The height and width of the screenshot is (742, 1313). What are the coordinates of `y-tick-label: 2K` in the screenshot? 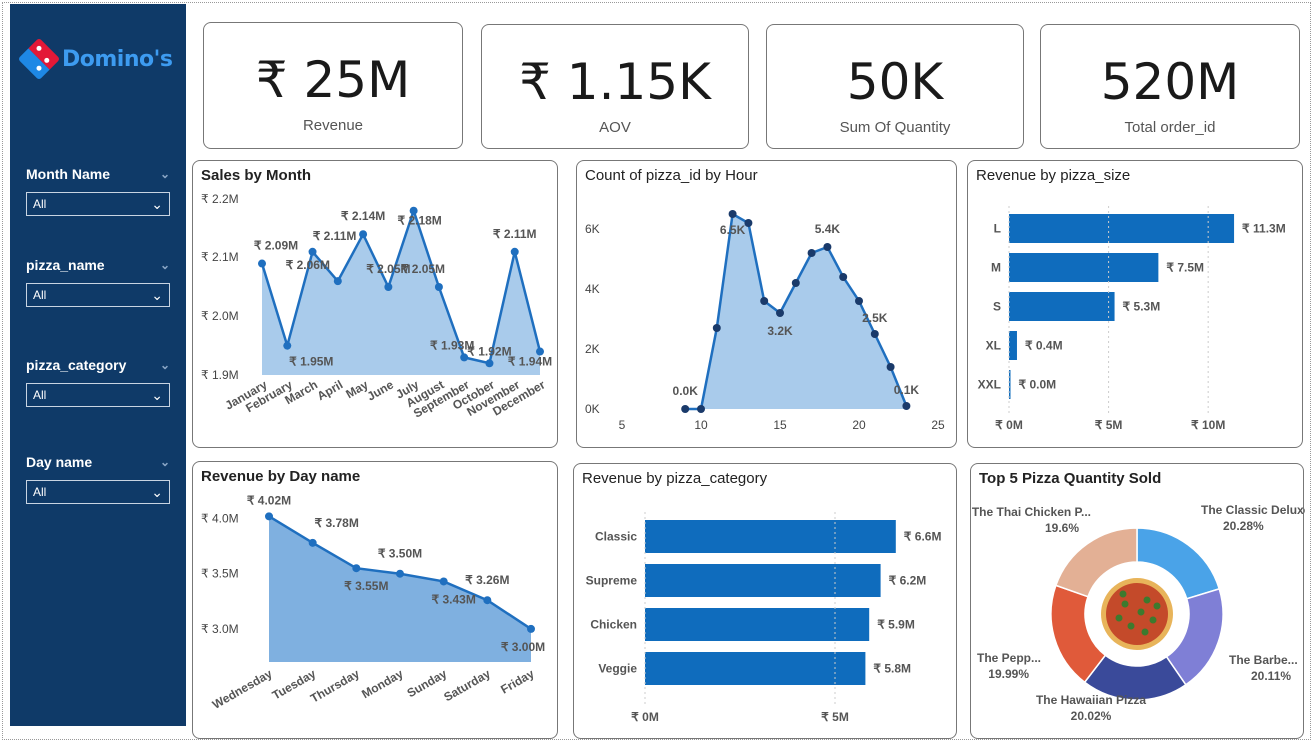 It's located at (592, 349).